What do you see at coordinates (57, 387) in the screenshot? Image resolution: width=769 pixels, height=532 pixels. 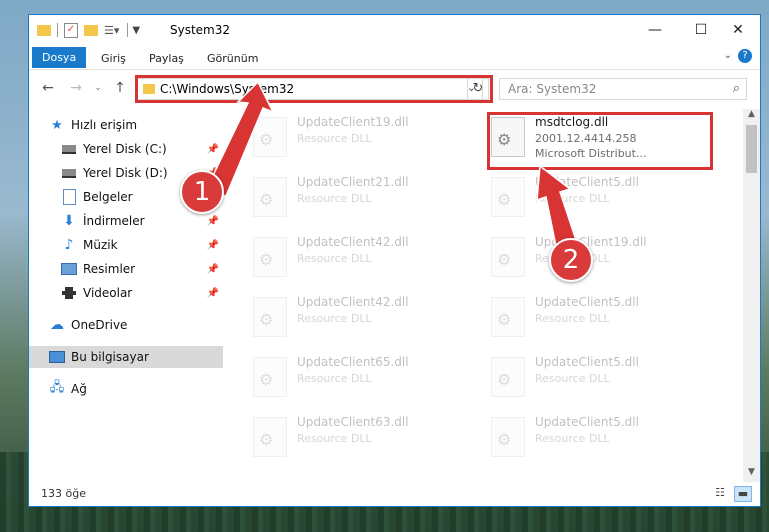 I see `network-icon: 🖧` at bounding box center [57, 387].